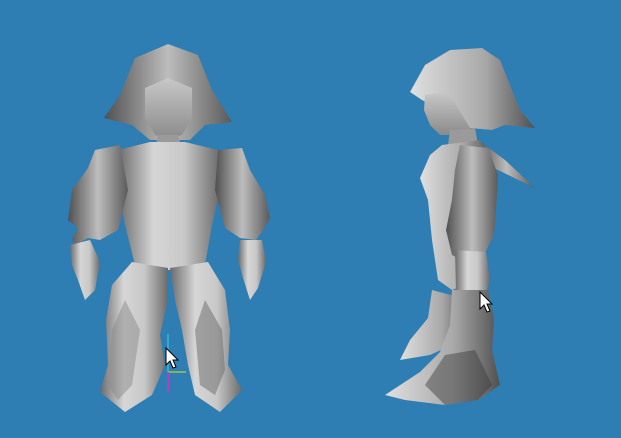 The image size is (621, 438). I want to click on front-right-hand, so click(252, 270).